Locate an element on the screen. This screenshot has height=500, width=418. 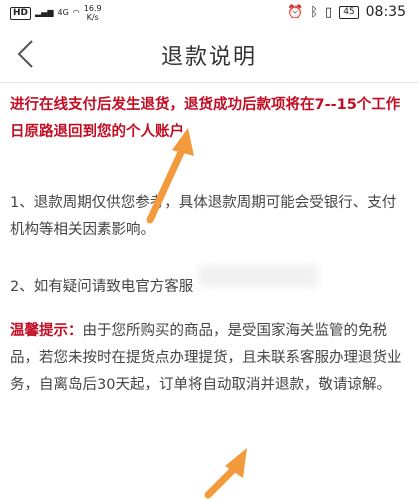
arrow-top is located at coordinates (170, 176).